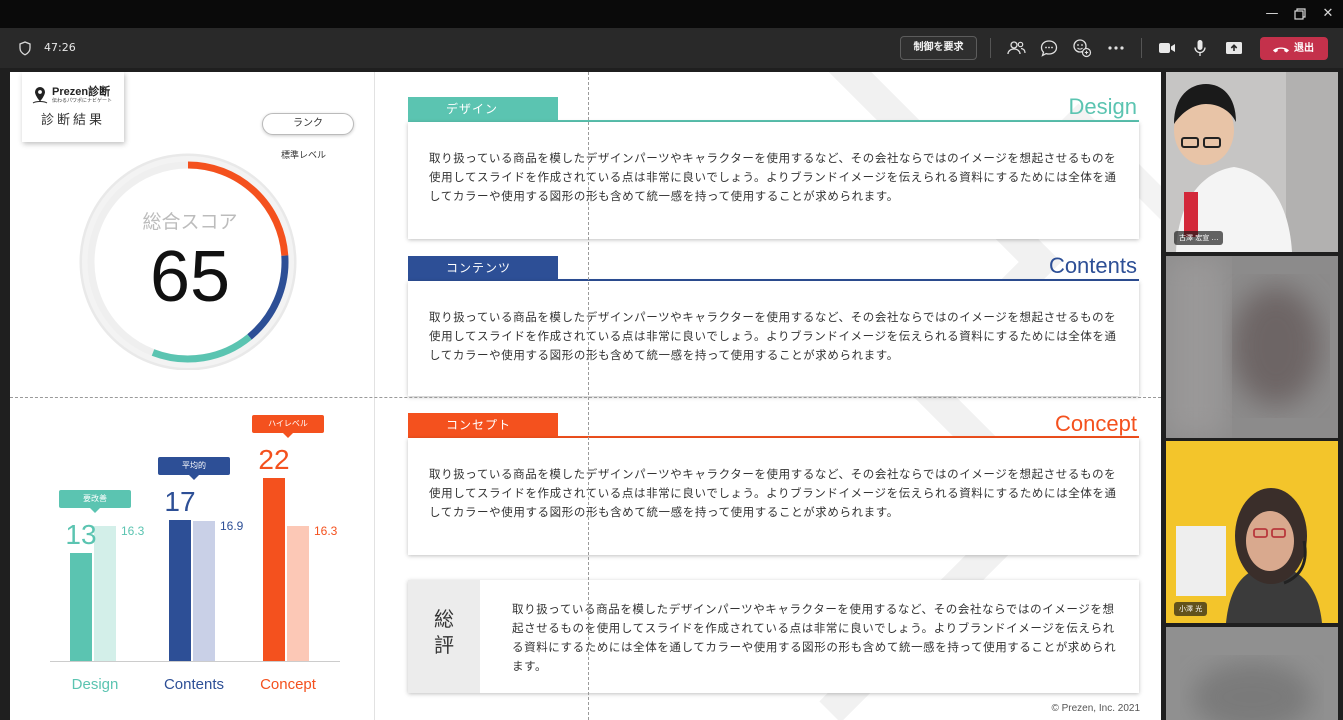 The height and width of the screenshot is (720, 1343). Describe the element at coordinates (444, 632) in the screenshot. I see `summary-heading-text: 総評` at that location.